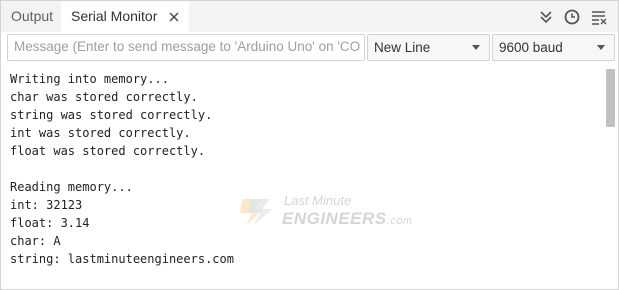  I want to click on watermark-line1: Last Minute, so click(318, 200).